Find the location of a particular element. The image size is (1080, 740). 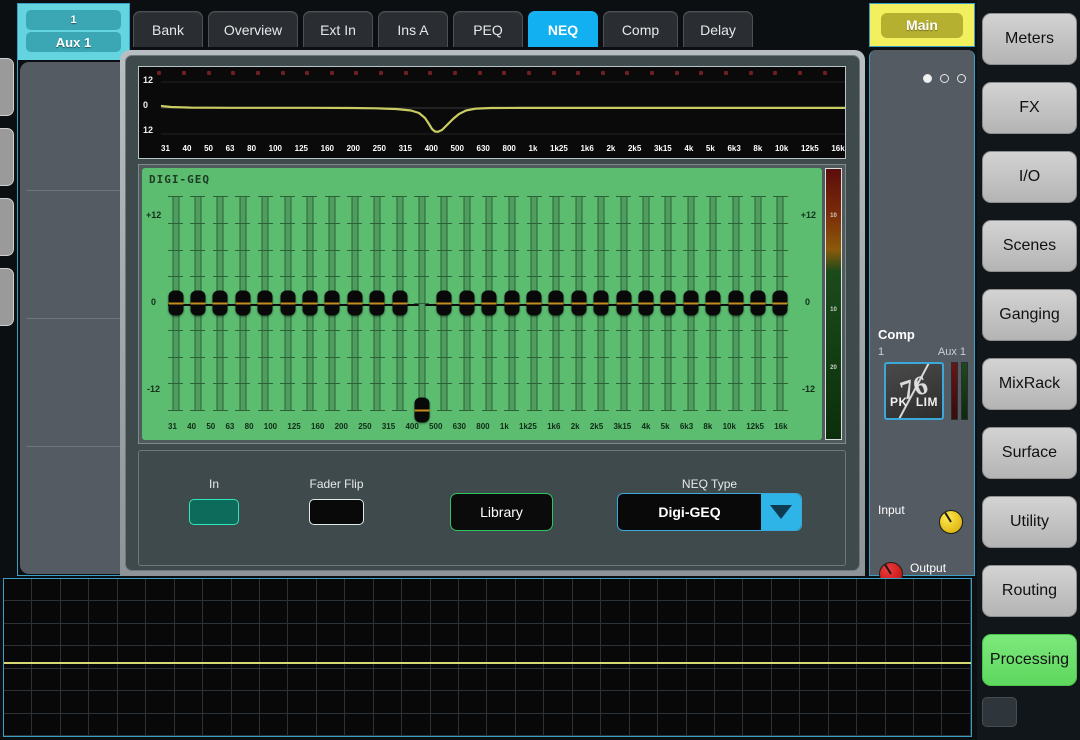

nav-extra-button is located at coordinates (999, 712).